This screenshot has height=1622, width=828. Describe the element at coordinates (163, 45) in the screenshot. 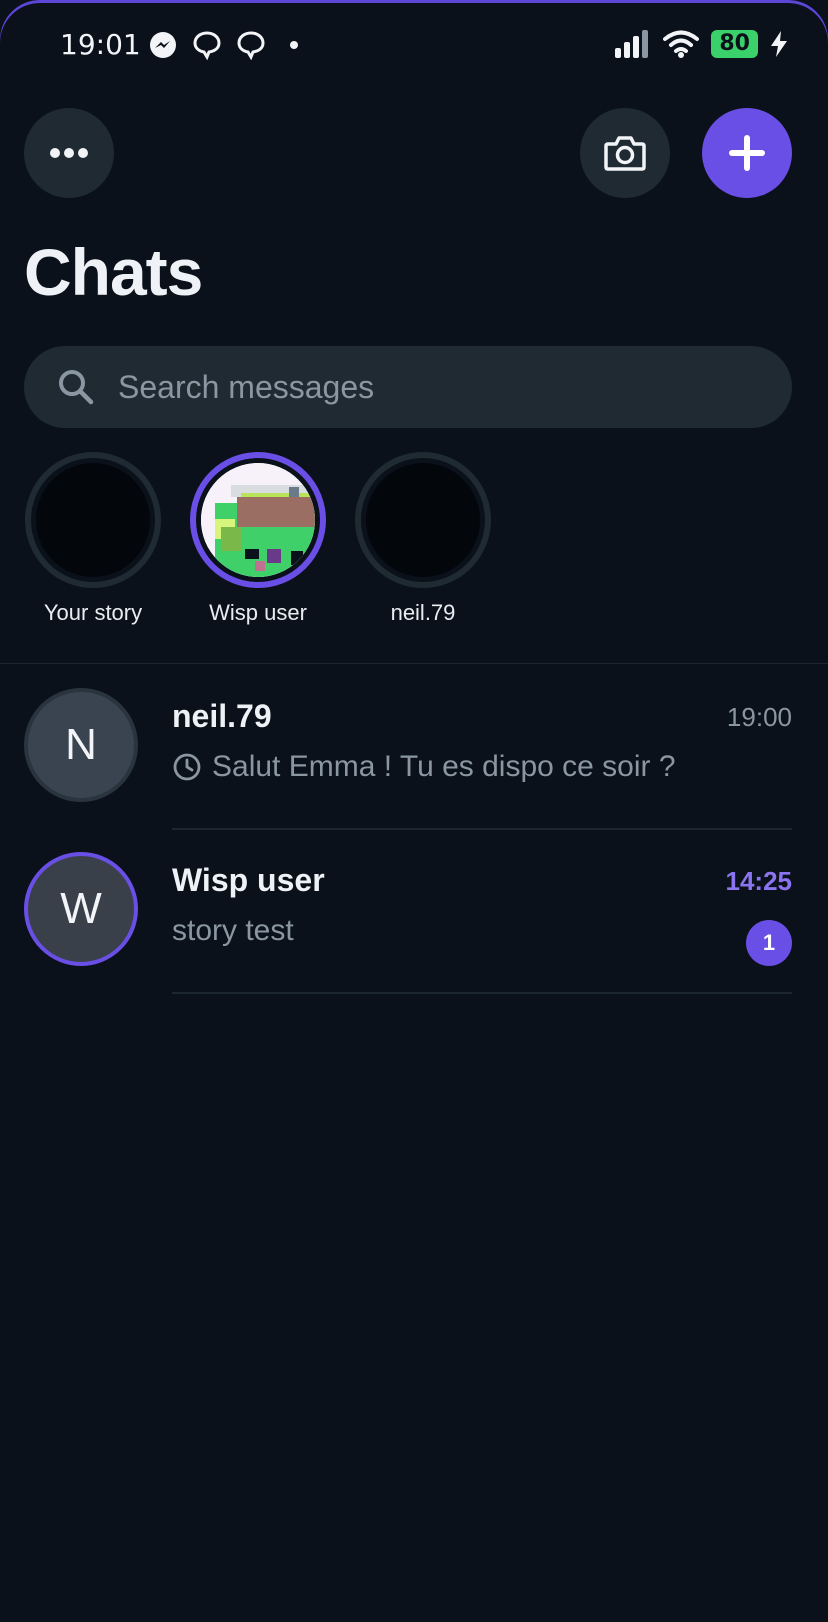

I see `messenger-icon` at that location.